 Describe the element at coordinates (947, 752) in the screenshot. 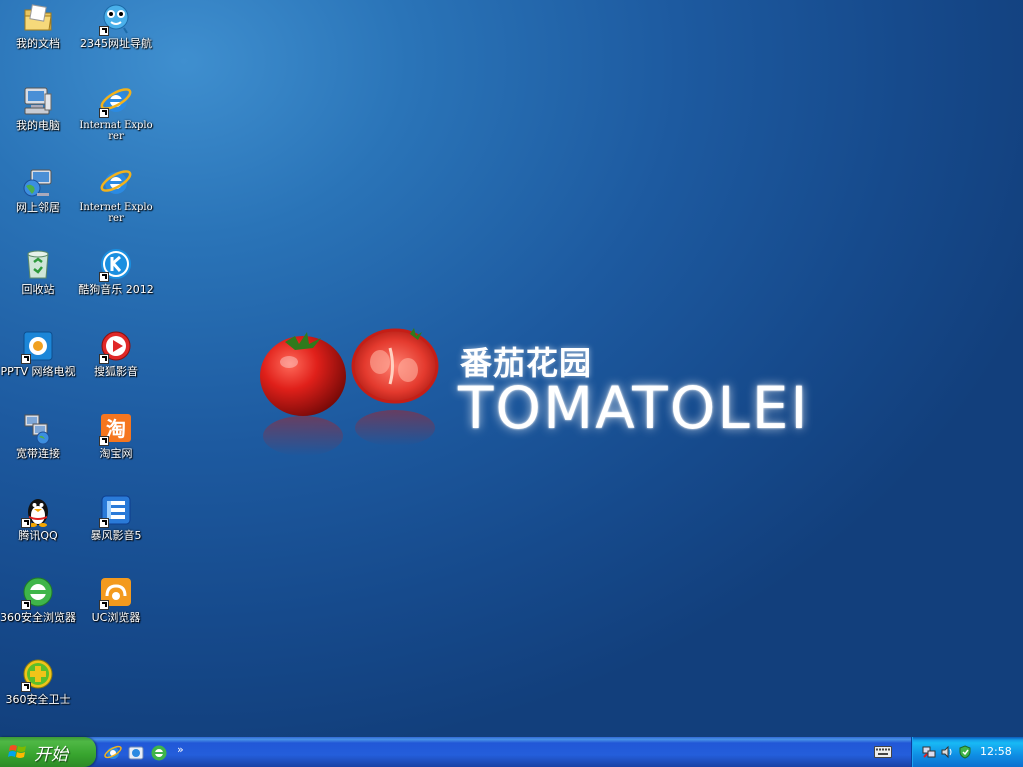

I see `volume-icon` at that location.